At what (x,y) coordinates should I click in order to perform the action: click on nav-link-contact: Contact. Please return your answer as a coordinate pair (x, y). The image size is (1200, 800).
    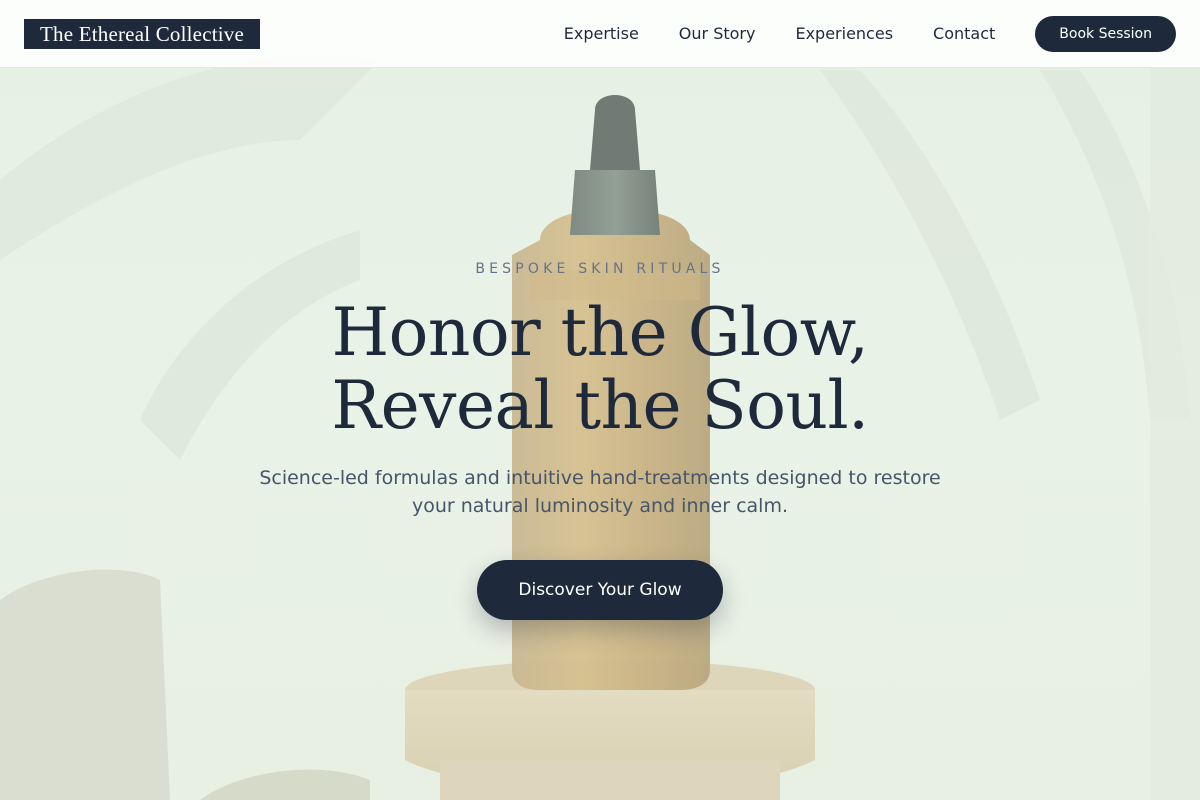
    Looking at the image, I should click on (964, 33).